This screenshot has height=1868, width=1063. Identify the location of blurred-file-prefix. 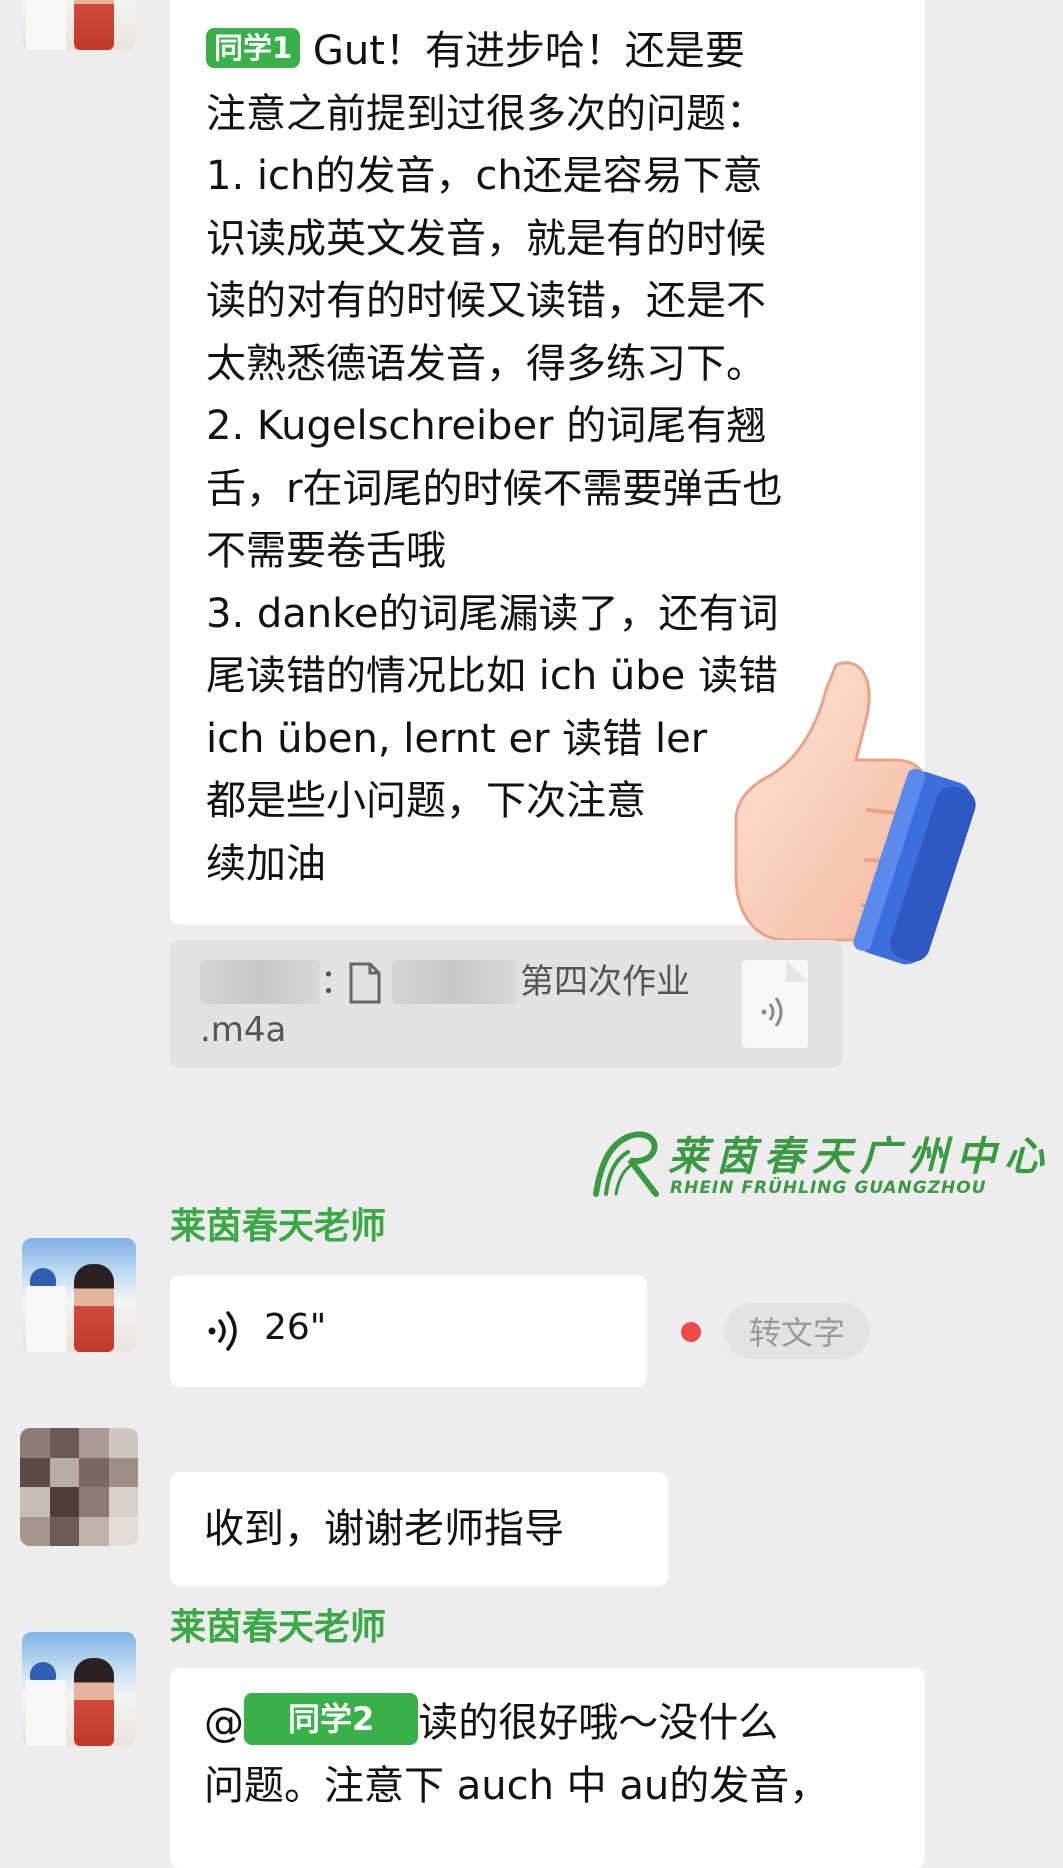
(454, 982).